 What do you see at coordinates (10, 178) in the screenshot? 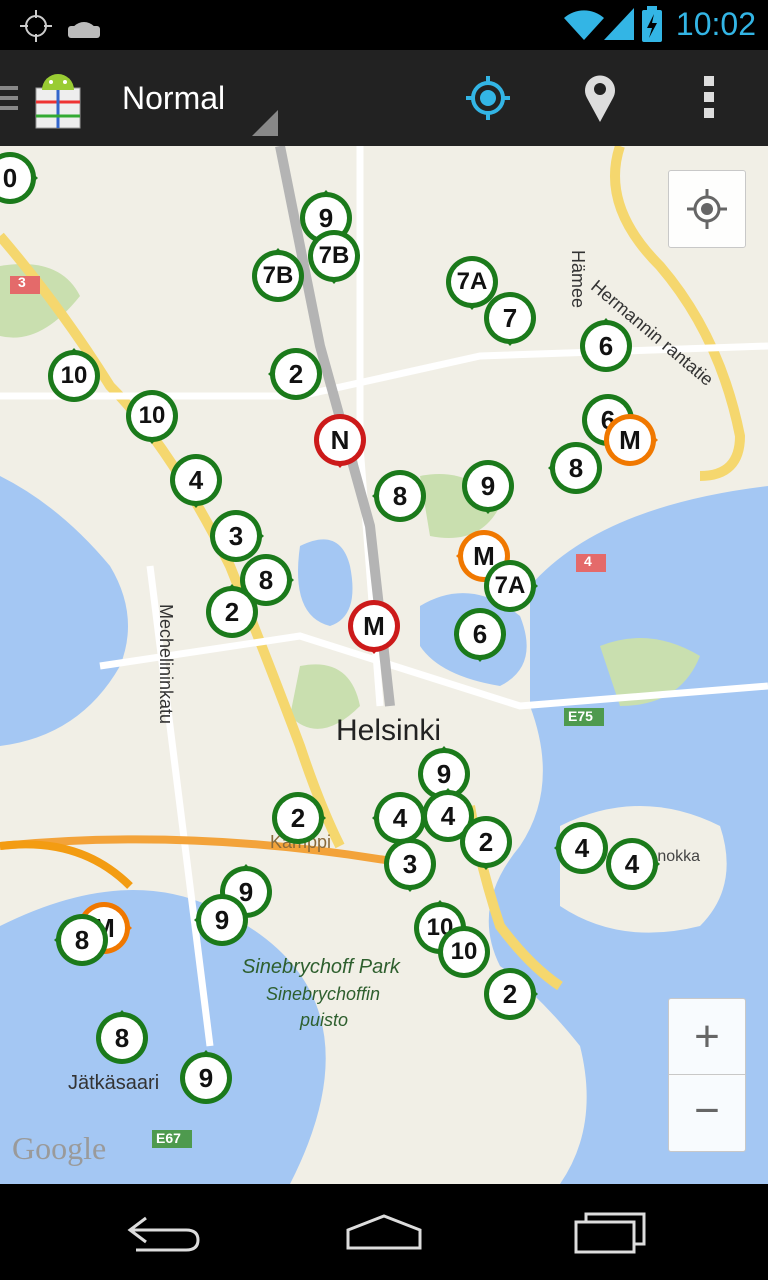
I see `marker-label: 0` at bounding box center [10, 178].